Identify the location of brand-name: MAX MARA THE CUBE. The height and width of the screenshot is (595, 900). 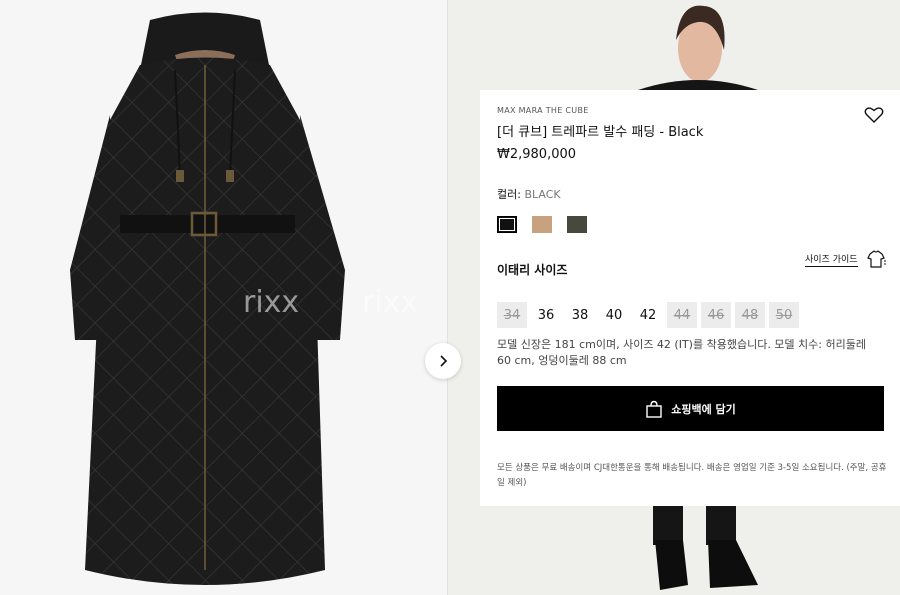
(543, 110).